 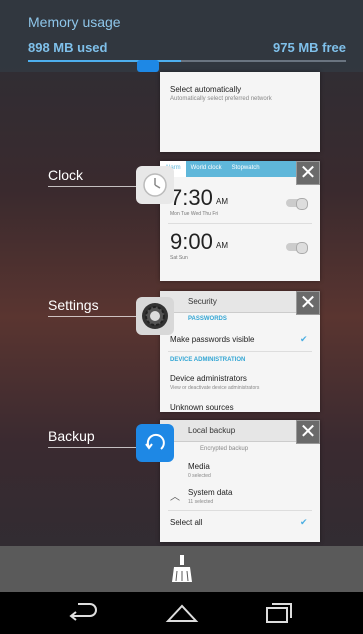 I want to click on encrypted-backup-label: Encrypted backup, so click(x=224, y=449).